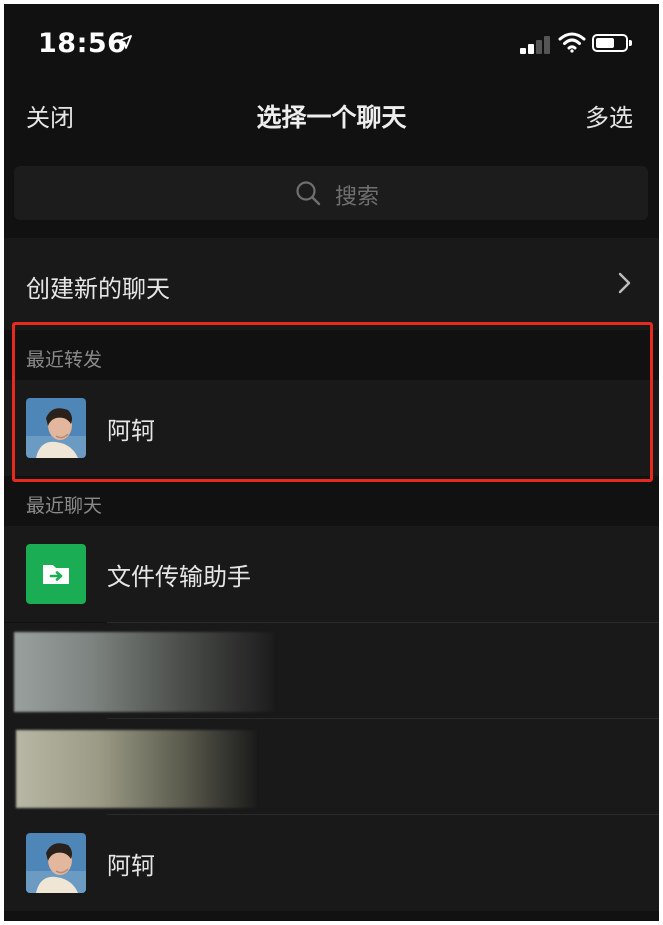 This screenshot has height=925, width=663. What do you see at coordinates (179, 577) in the screenshot?
I see `contact-name: 文件传输助手` at bounding box center [179, 577].